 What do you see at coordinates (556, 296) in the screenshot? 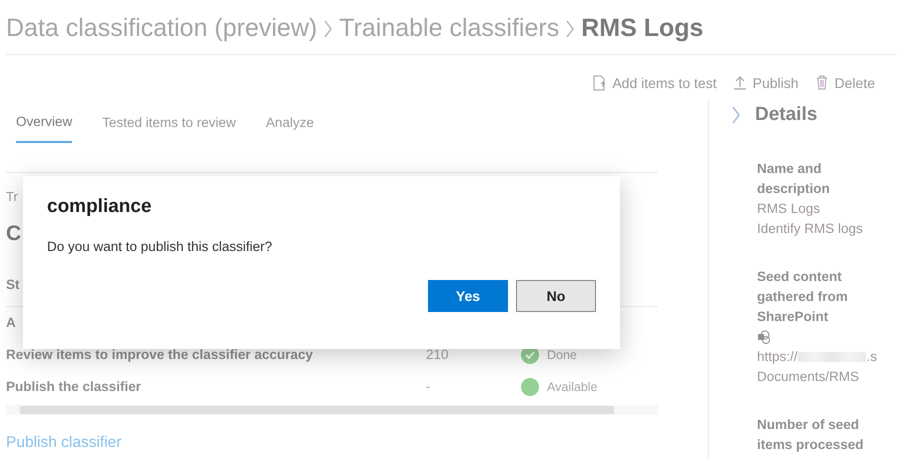
I see `cancel-button: No` at bounding box center [556, 296].